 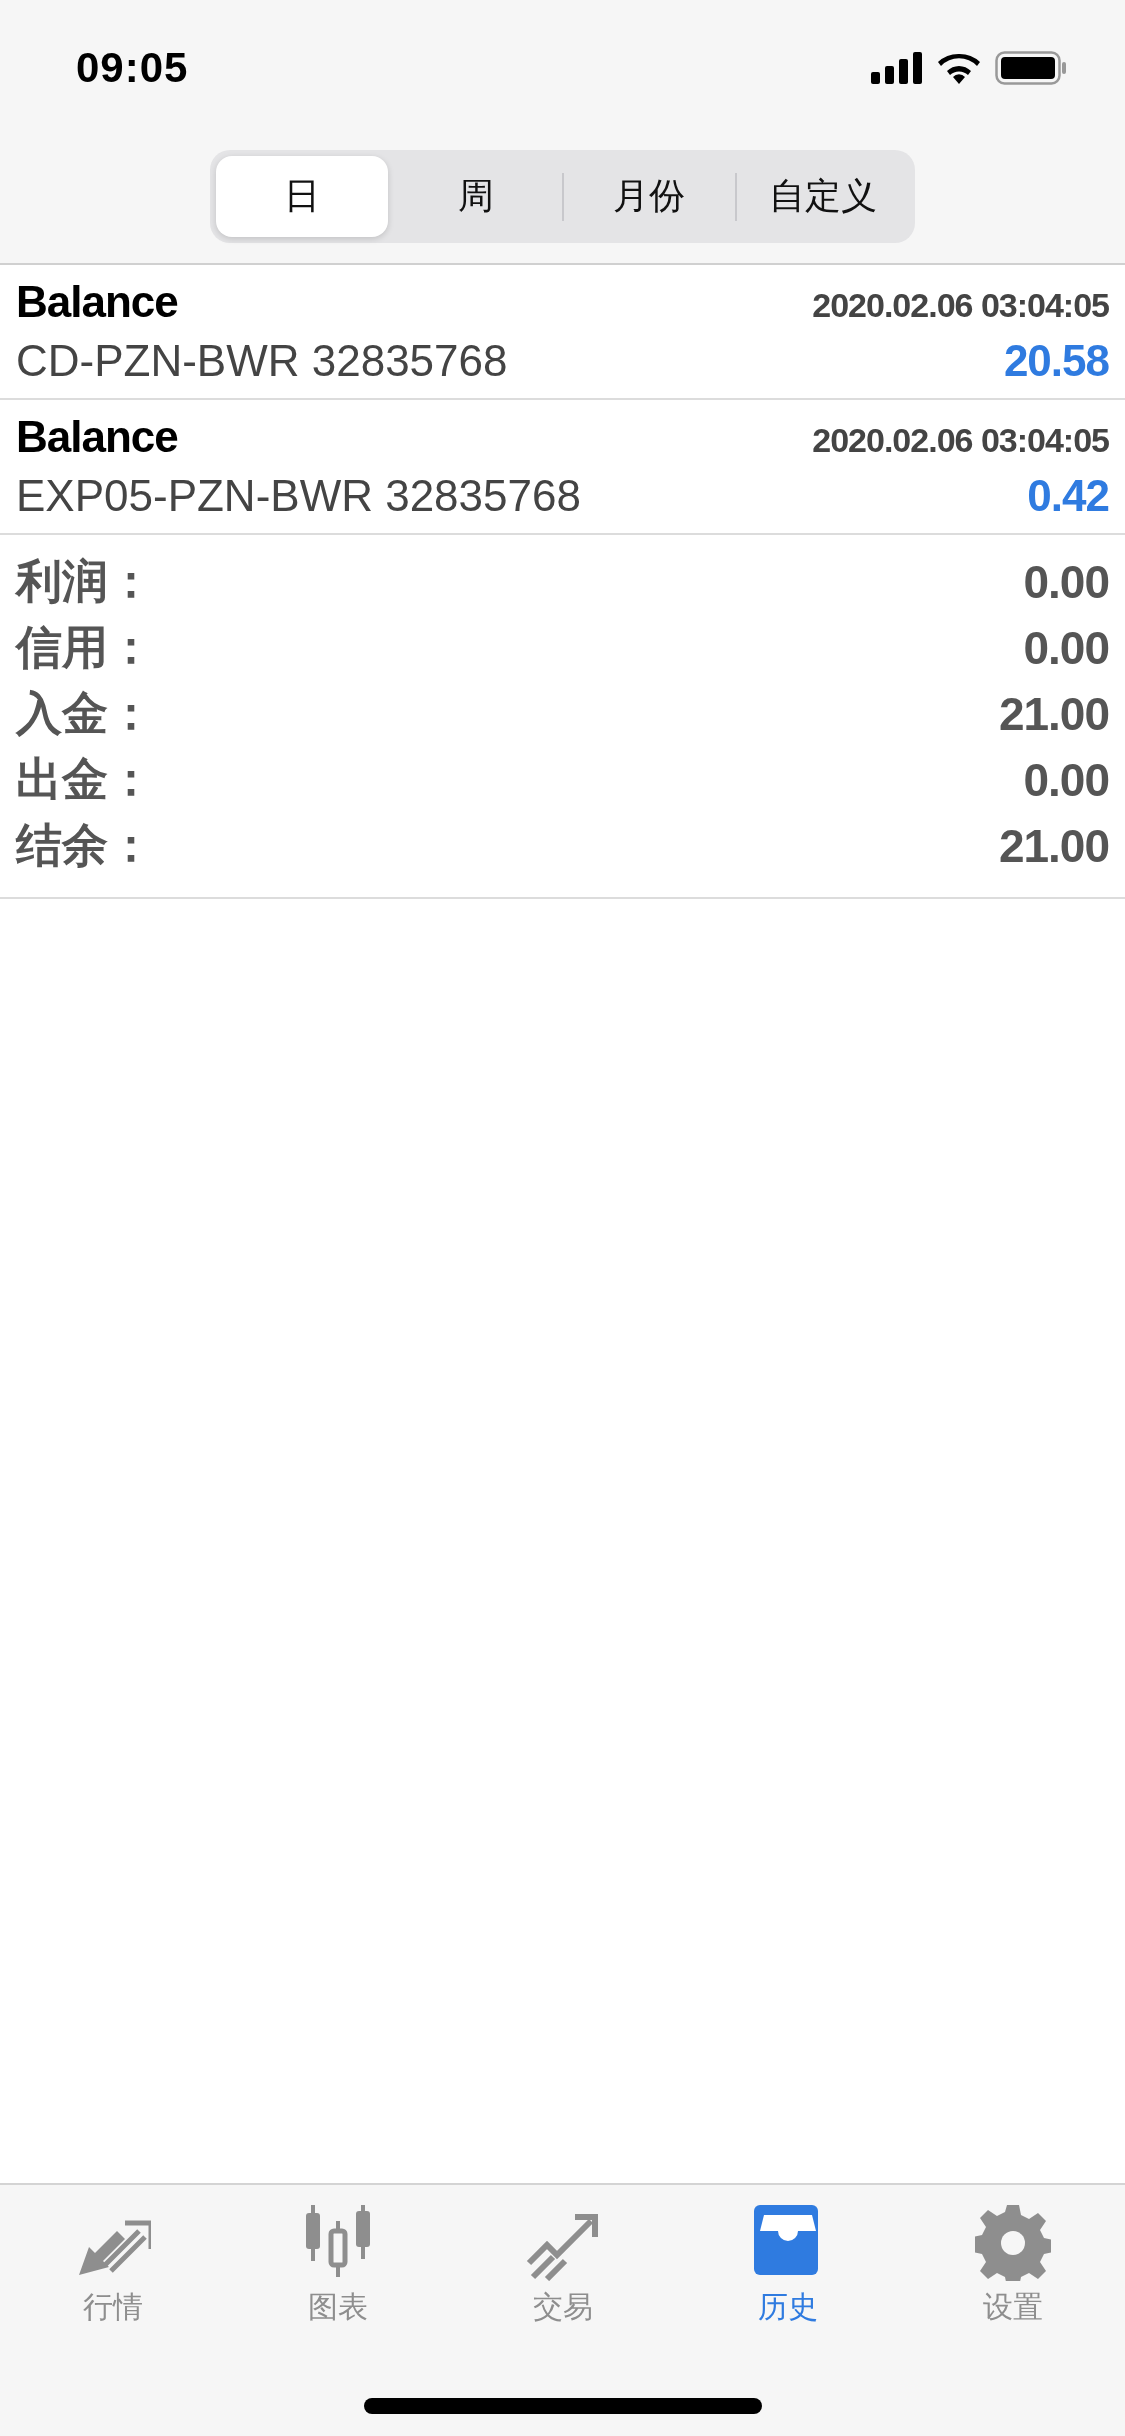 What do you see at coordinates (649, 196) in the screenshot?
I see `segment-tab: 月份` at bounding box center [649, 196].